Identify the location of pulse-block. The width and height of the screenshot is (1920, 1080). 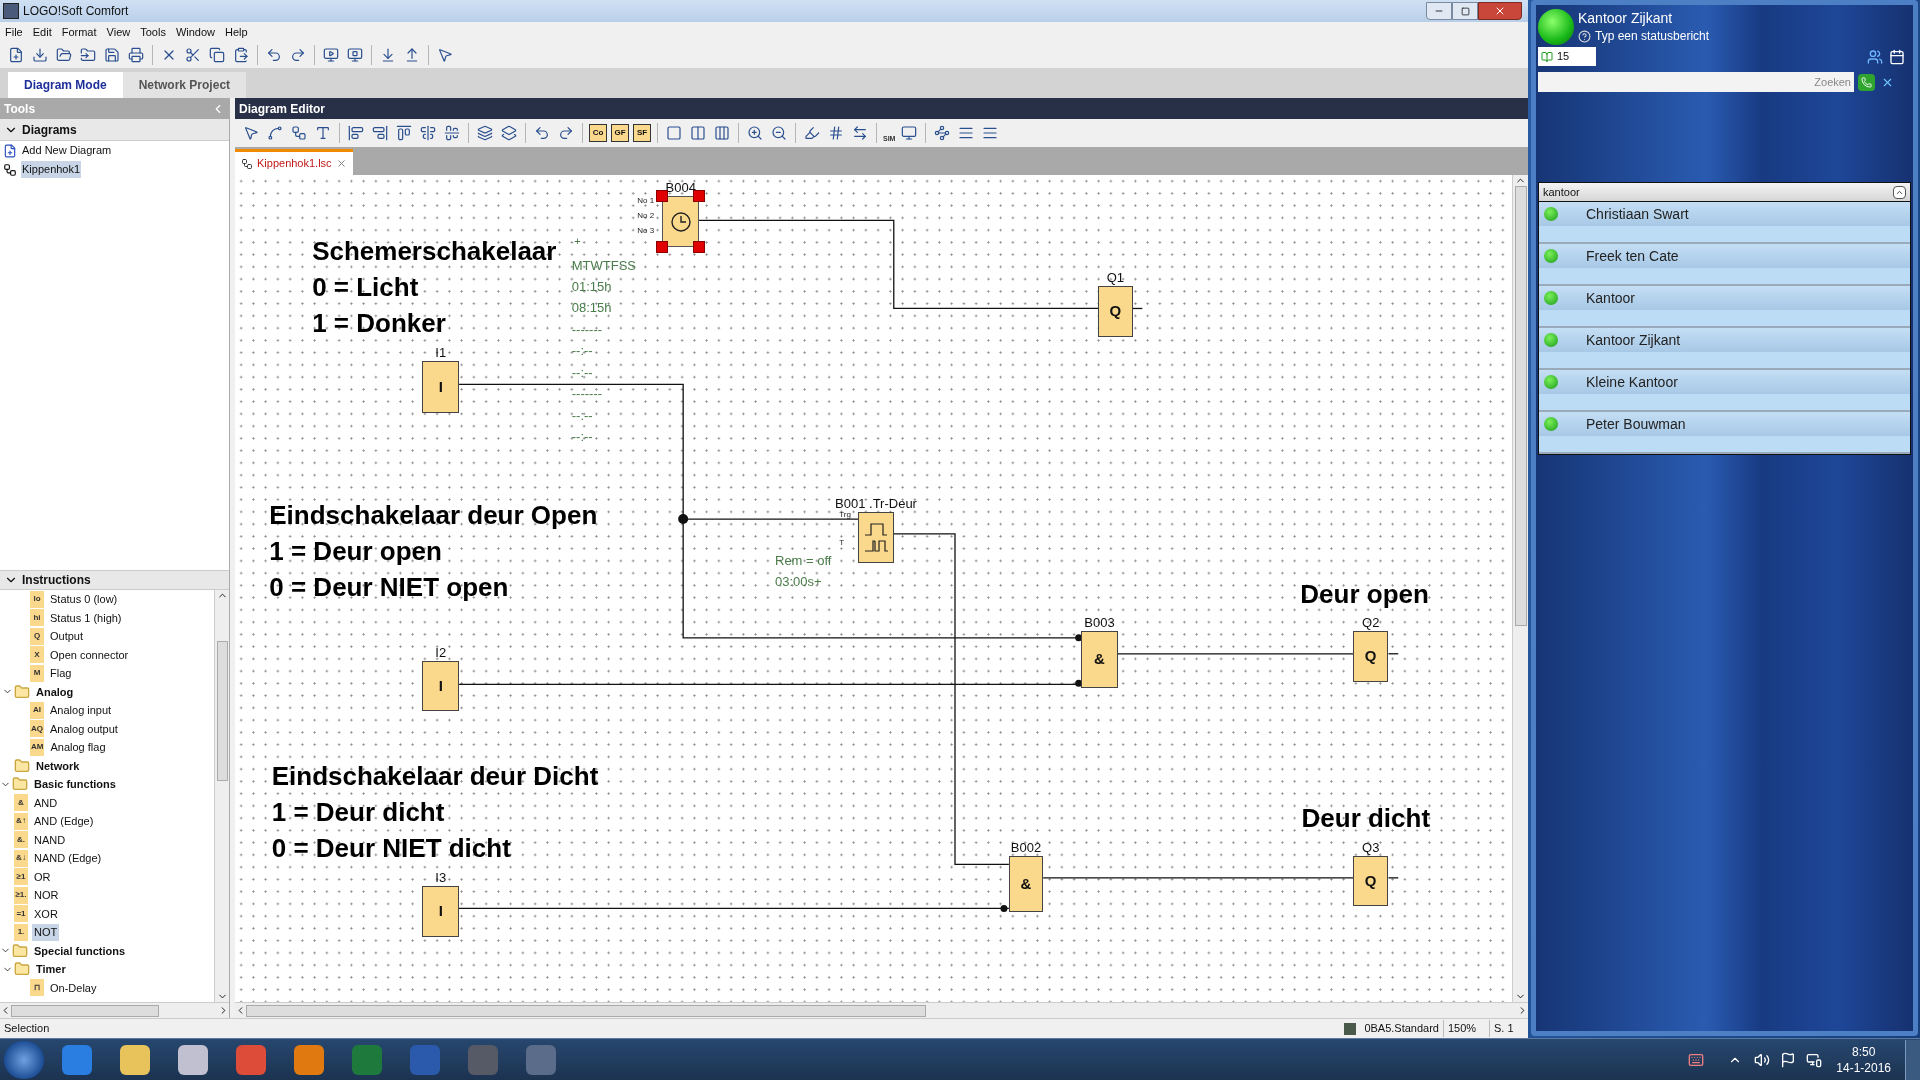
(876, 537).